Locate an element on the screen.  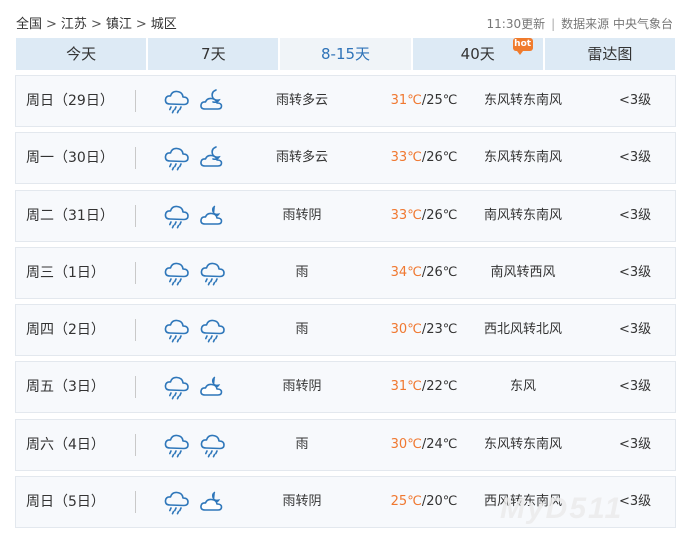
data-source: 11:30更新 | 数据来源 中央气象台 is located at coordinates (580, 23).